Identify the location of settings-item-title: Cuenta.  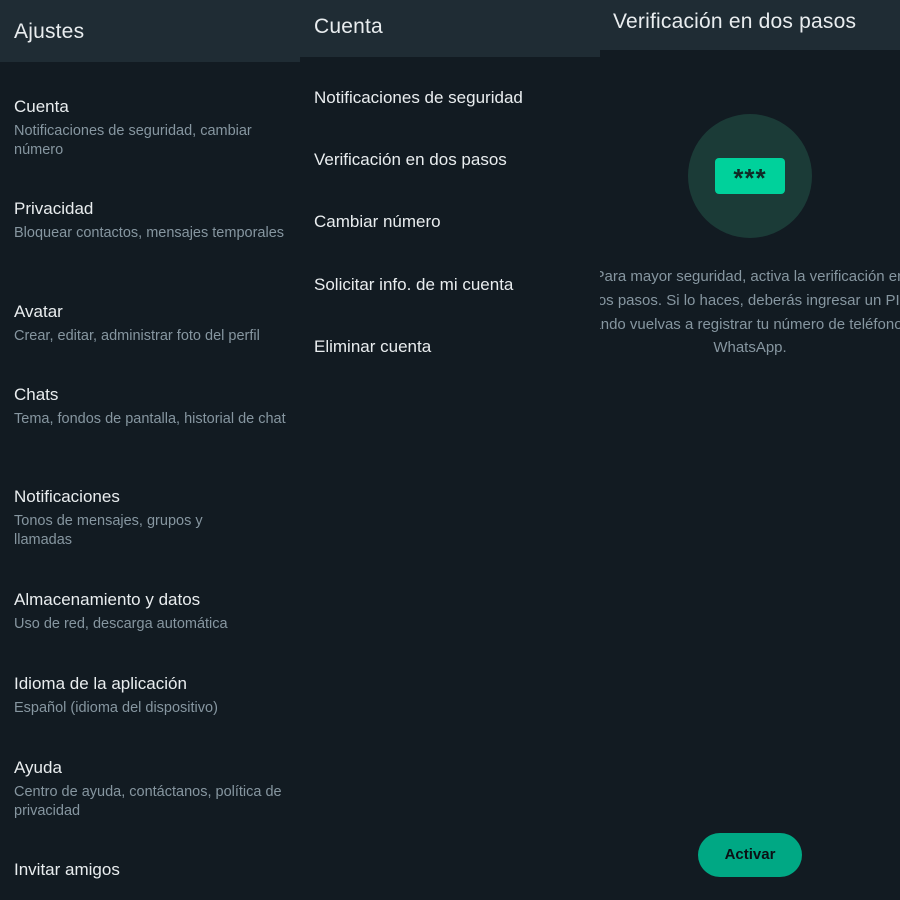
(41, 106).